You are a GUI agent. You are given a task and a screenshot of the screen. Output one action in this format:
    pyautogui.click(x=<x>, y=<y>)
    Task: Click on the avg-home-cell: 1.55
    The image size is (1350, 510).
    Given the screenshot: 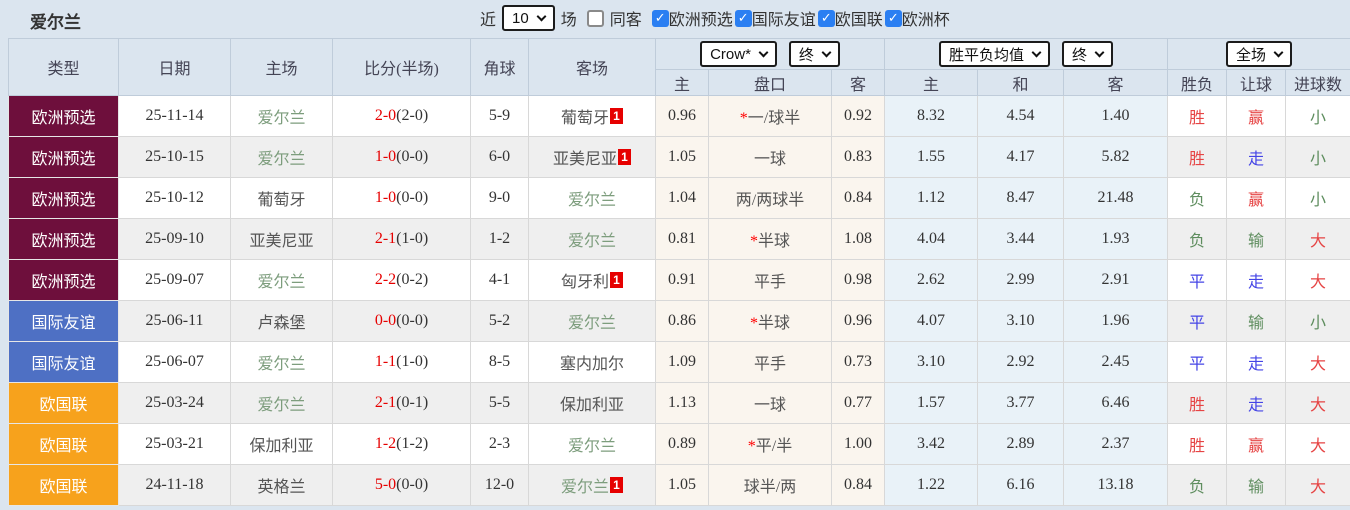 What is the action you would take?
    pyautogui.click(x=931, y=157)
    